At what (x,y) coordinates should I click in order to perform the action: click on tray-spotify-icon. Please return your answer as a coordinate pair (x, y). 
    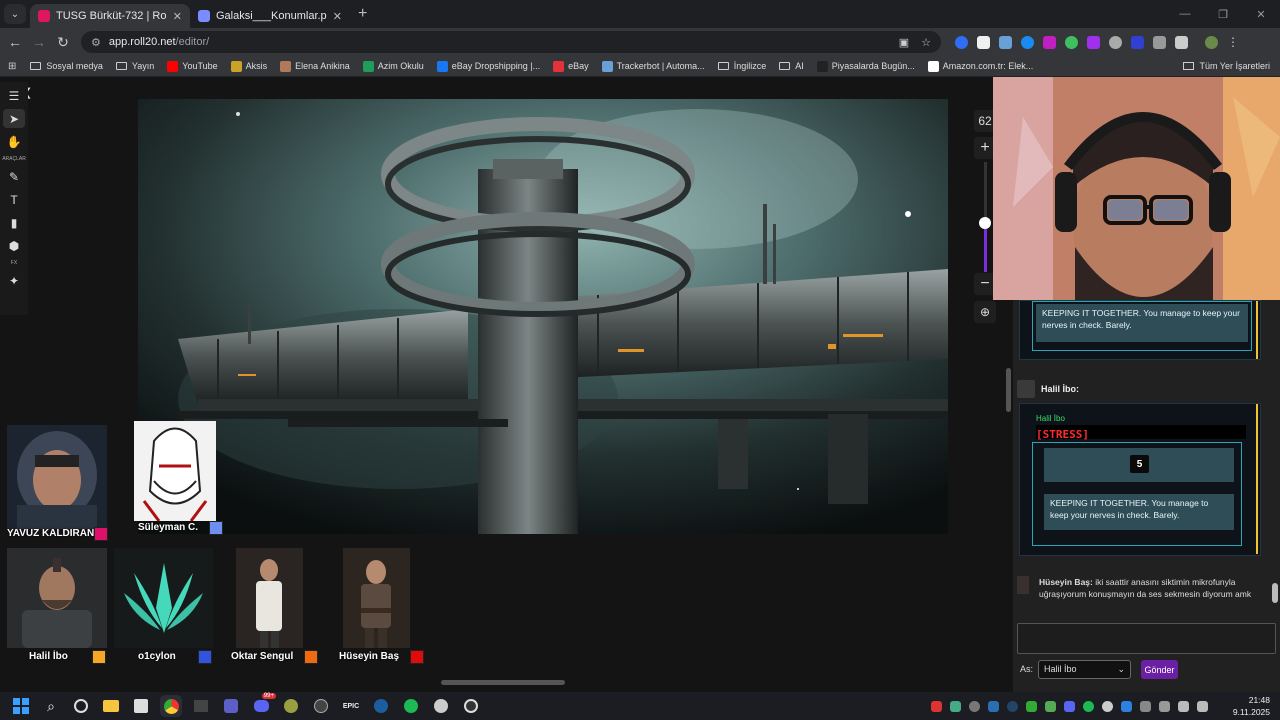
    Looking at the image, I should click on (1088, 706).